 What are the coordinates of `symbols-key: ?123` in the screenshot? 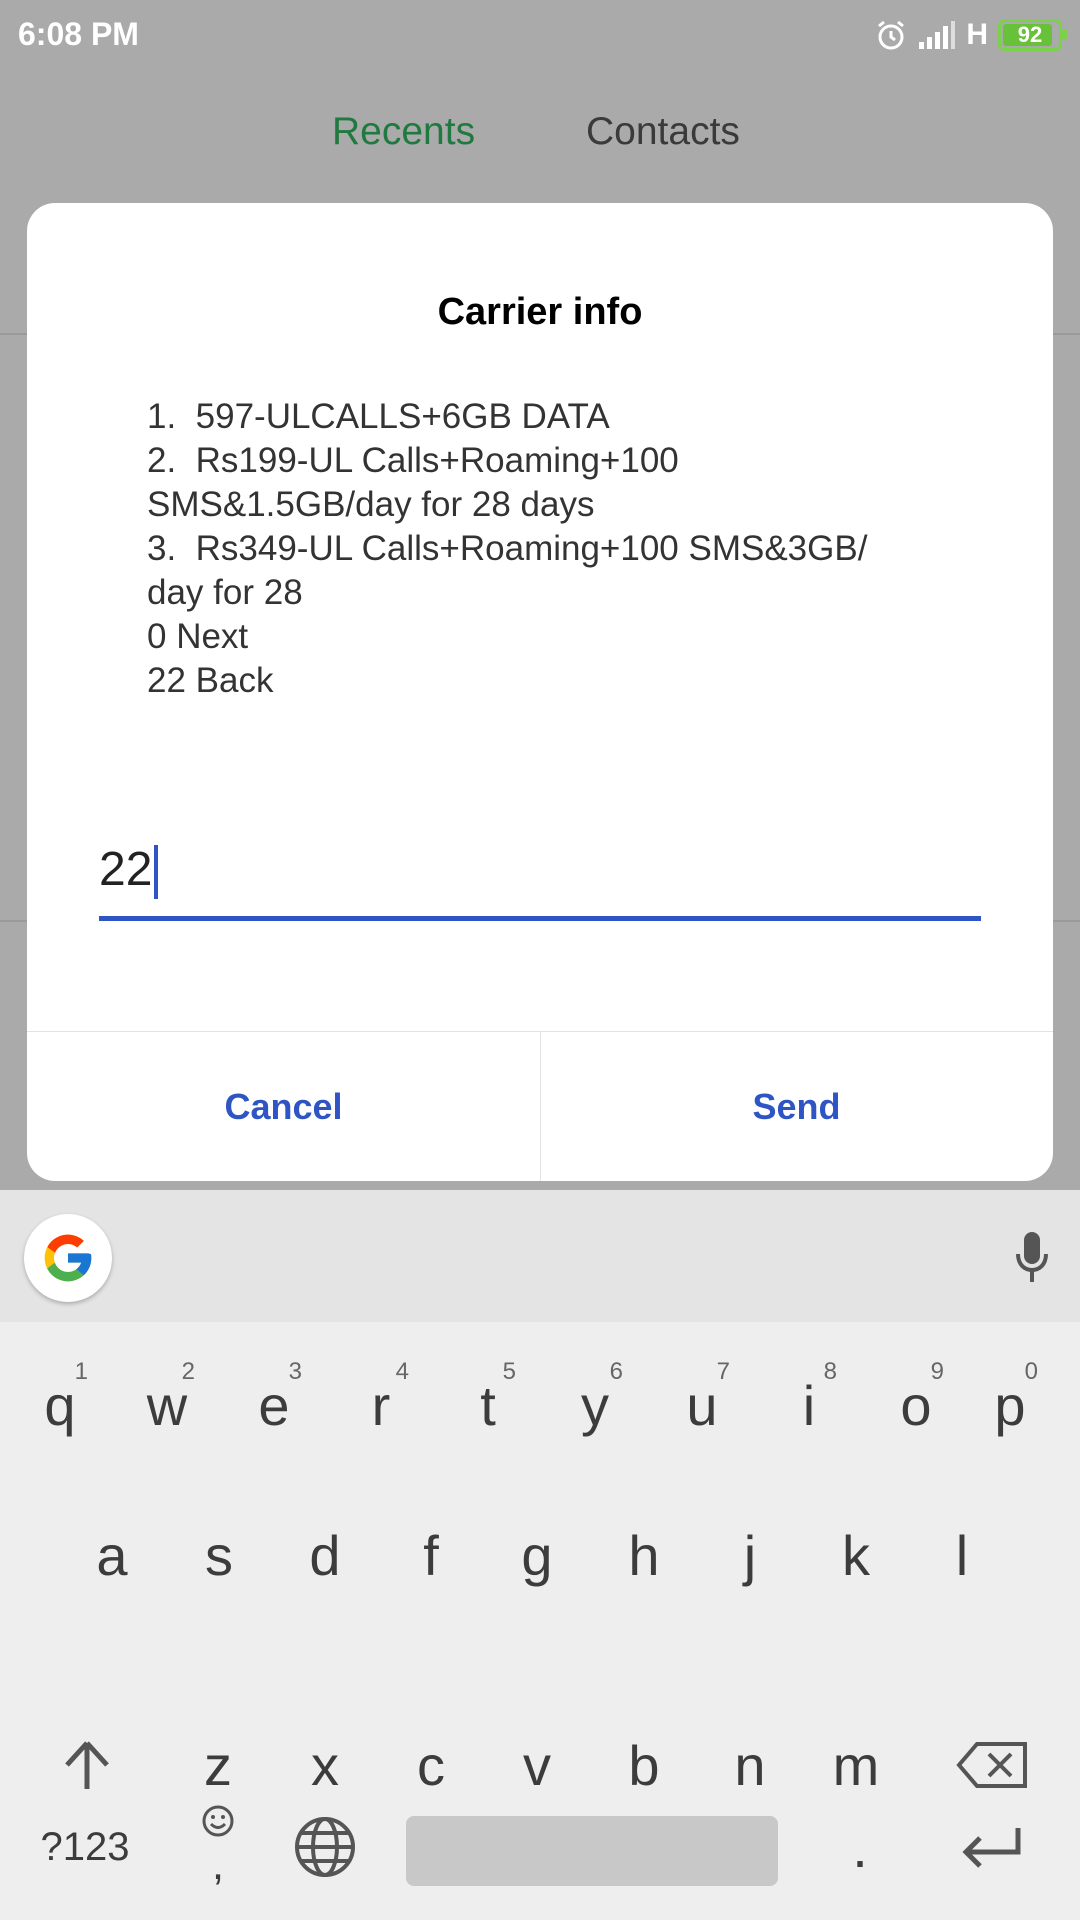 It's located at (85, 1847).